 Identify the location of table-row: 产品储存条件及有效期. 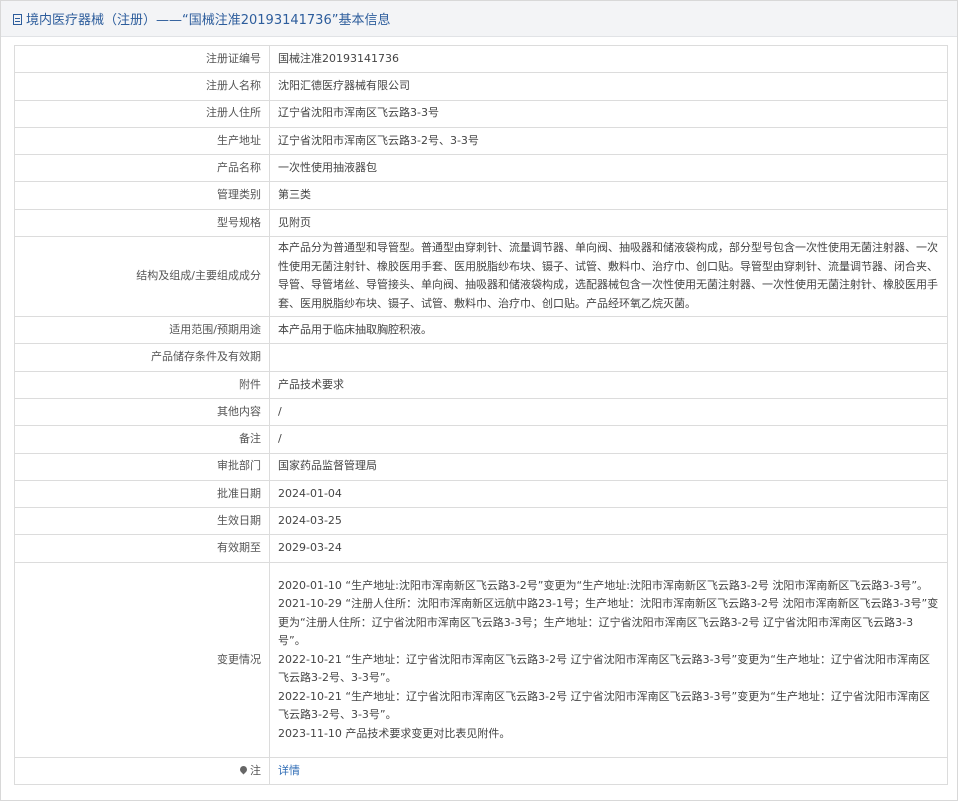
(481, 357).